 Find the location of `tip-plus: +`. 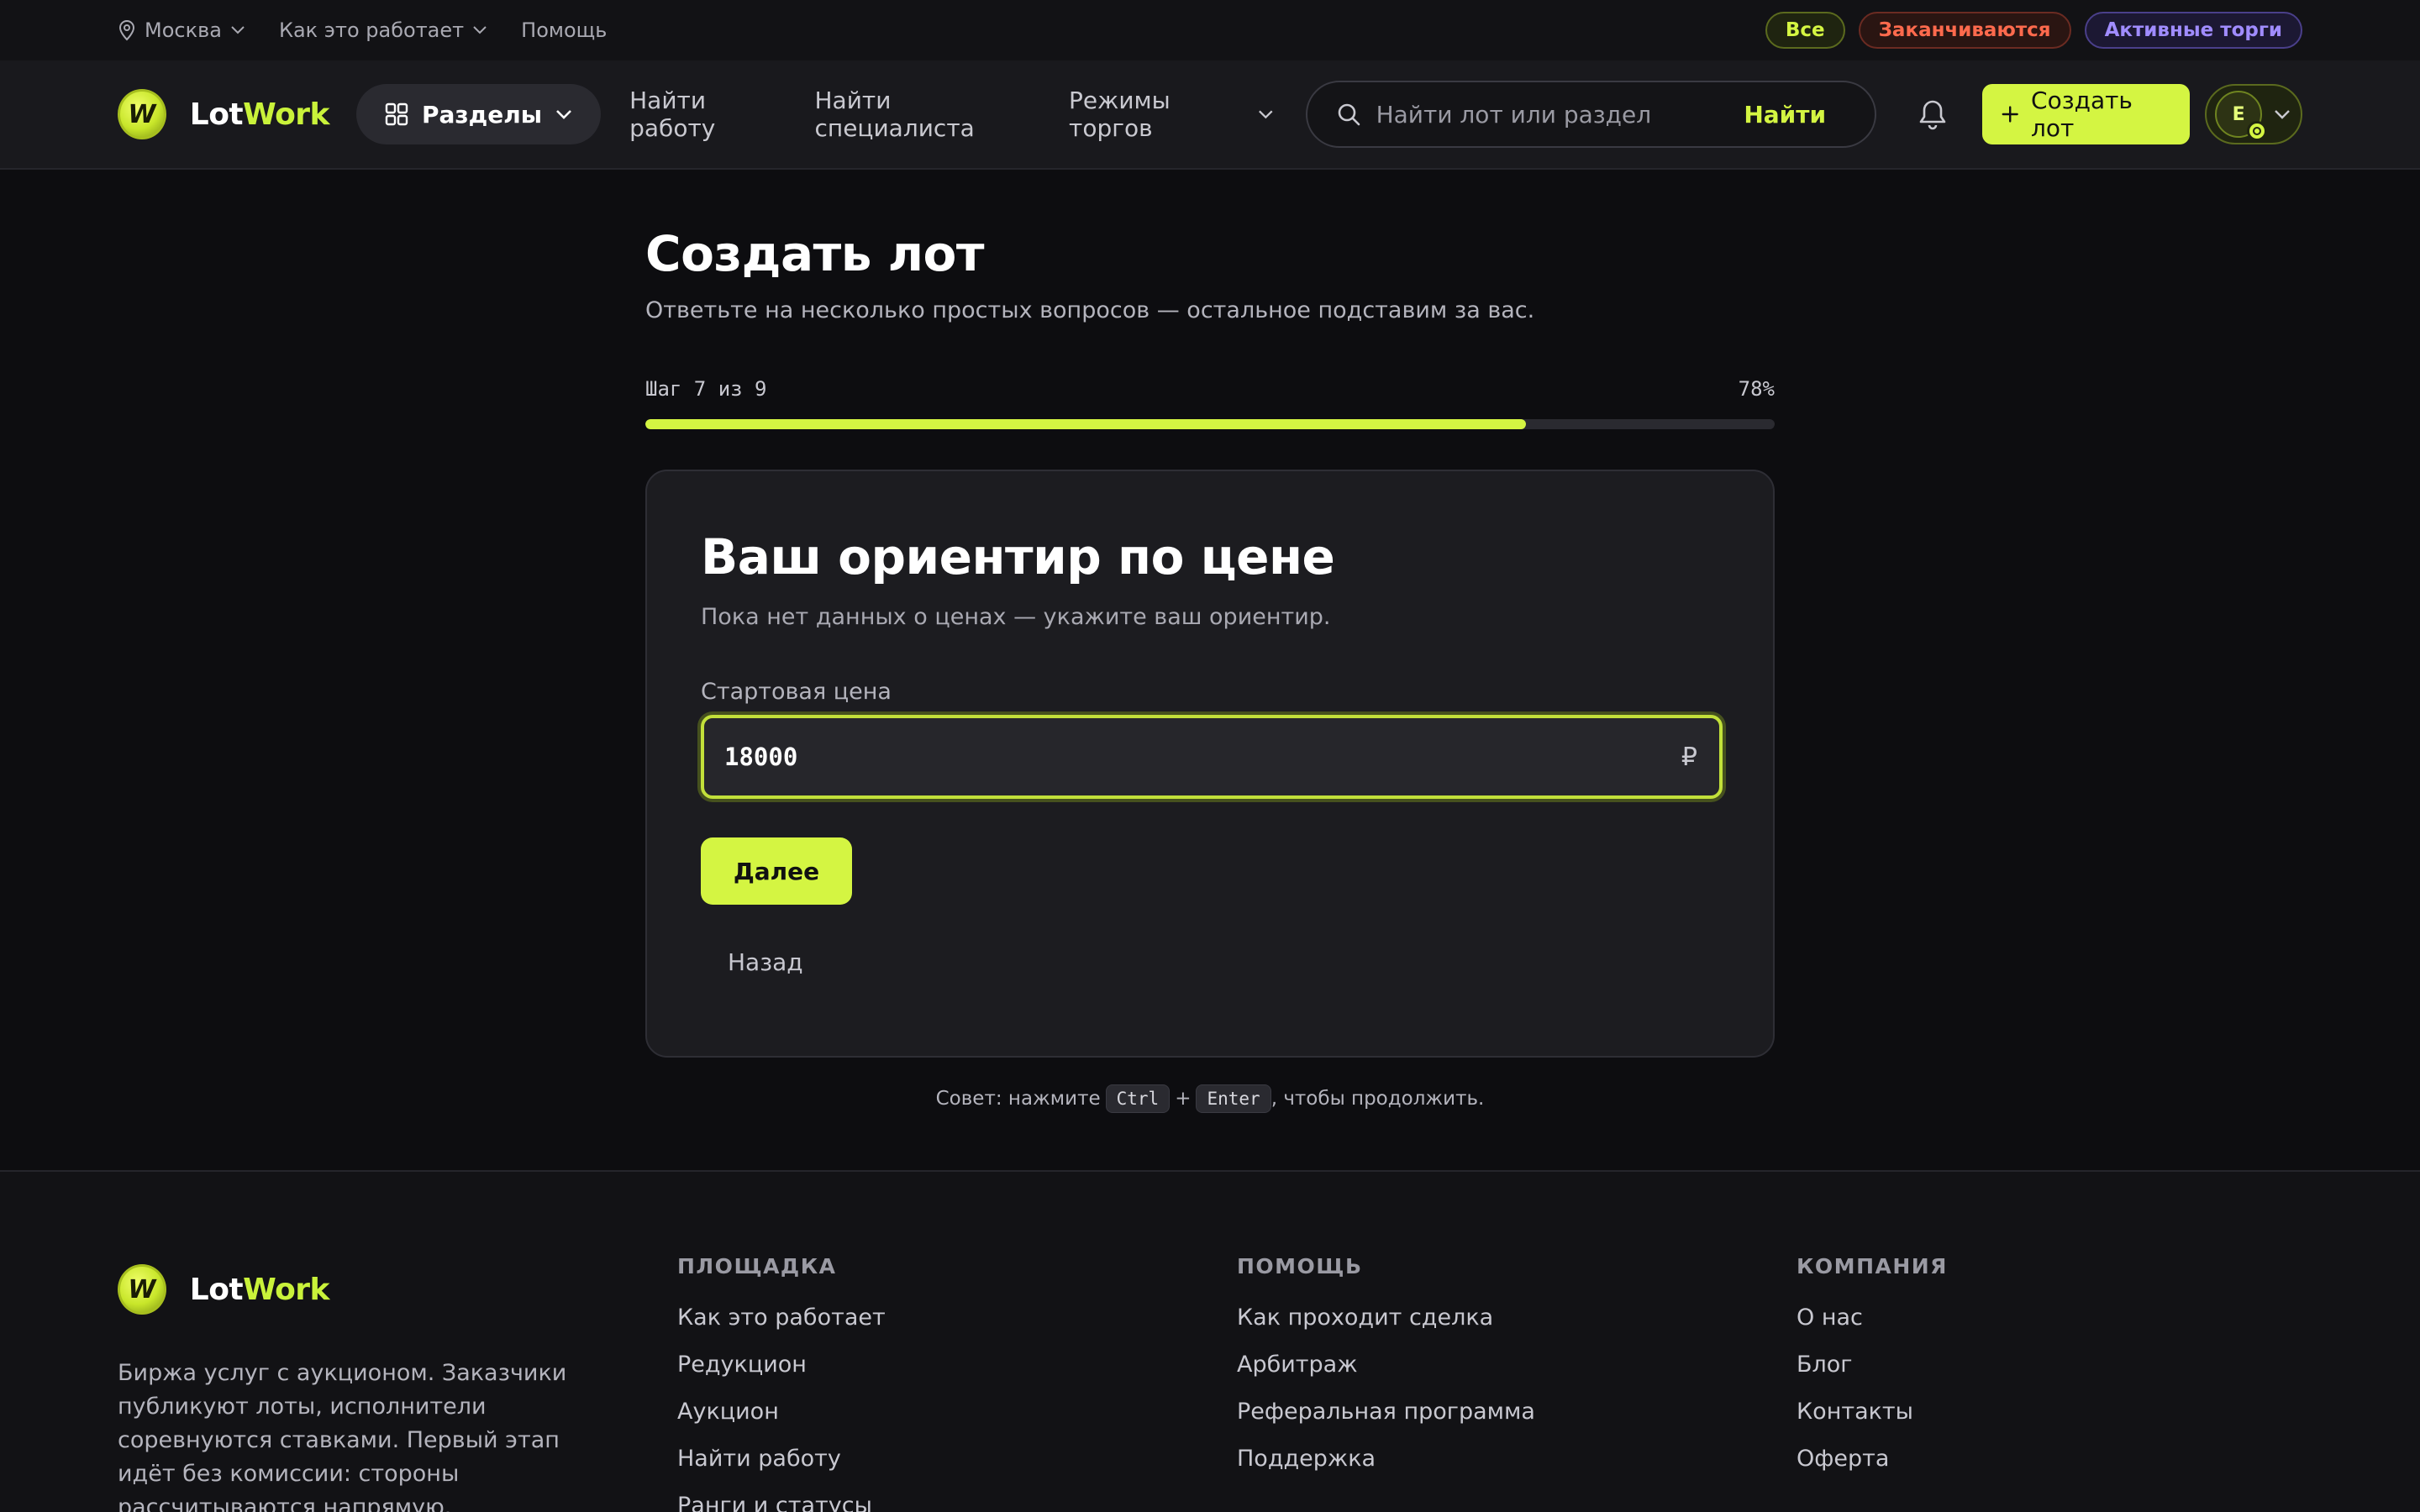

tip-plus: + is located at coordinates (1183, 1099).